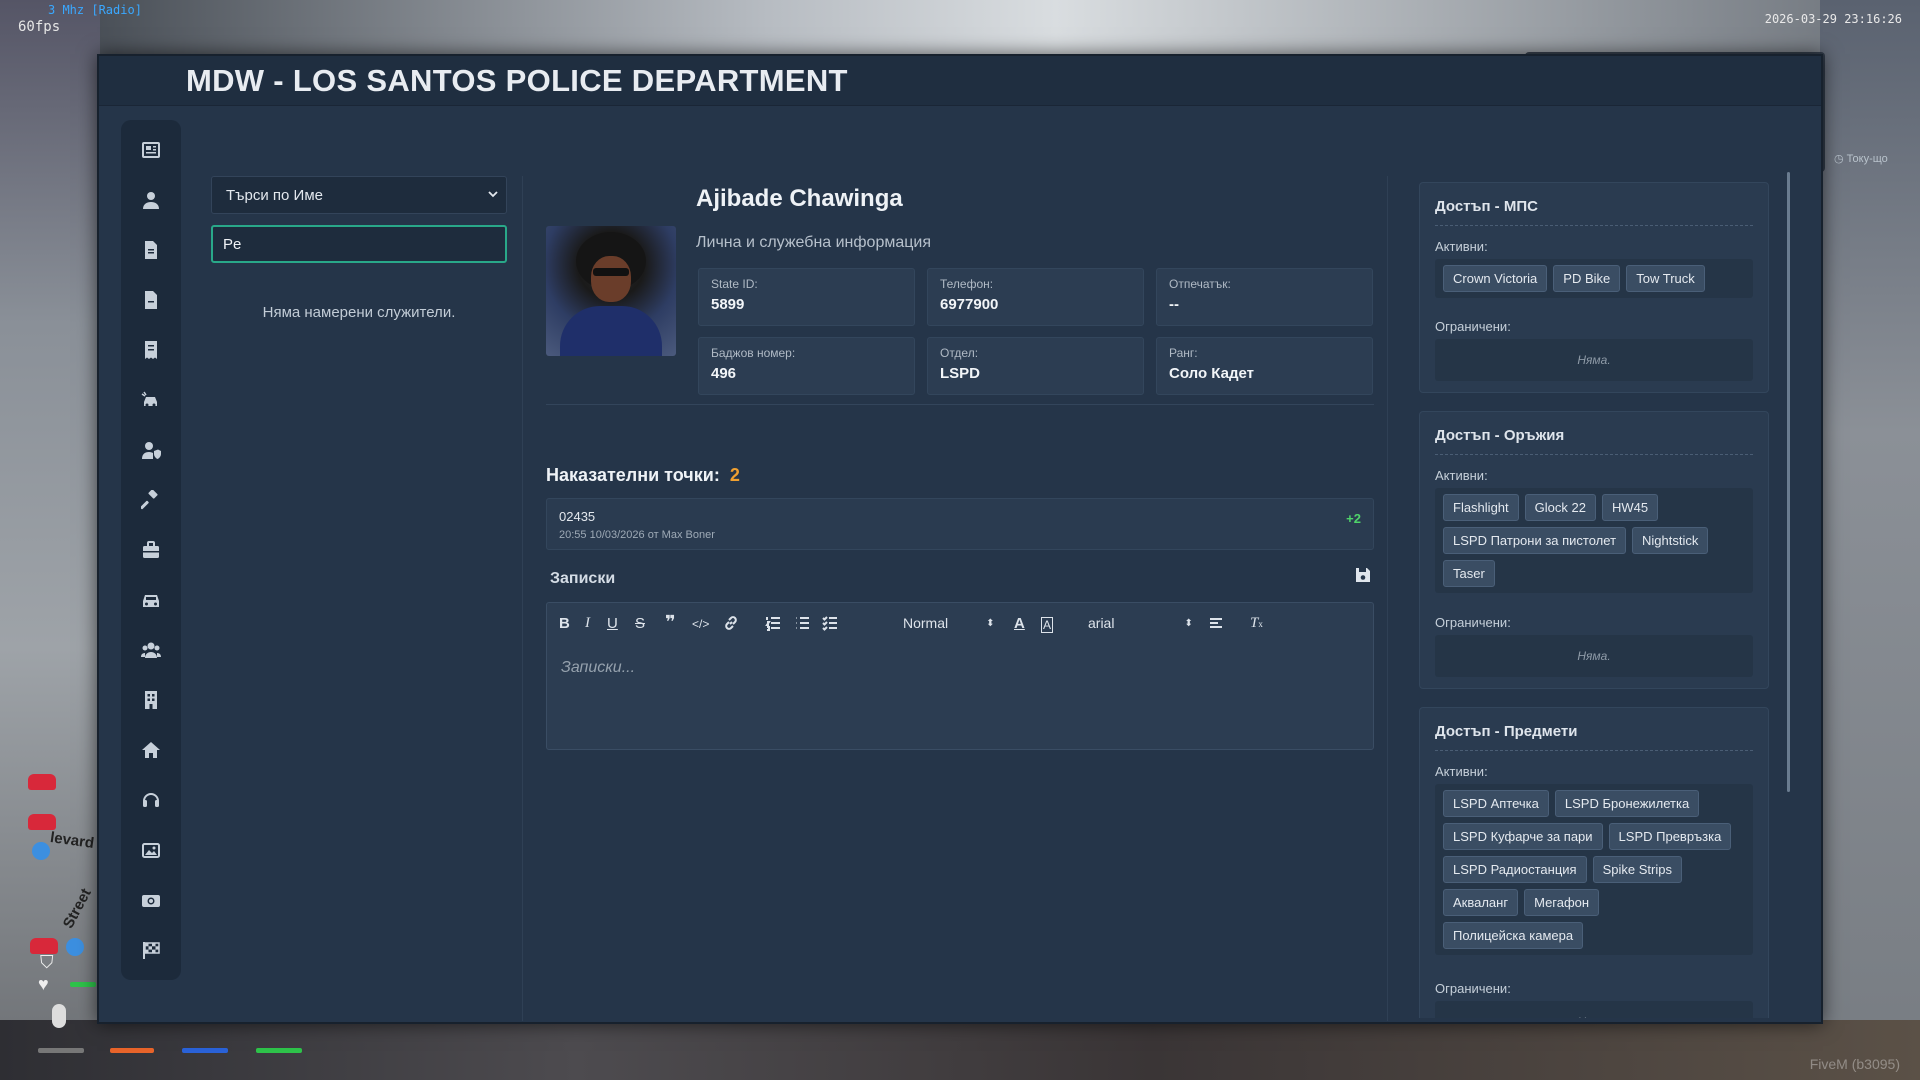 Image resolution: width=1920 pixels, height=1080 pixels. I want to click on select-arrows-icon: ⬍, so click(990, 623).